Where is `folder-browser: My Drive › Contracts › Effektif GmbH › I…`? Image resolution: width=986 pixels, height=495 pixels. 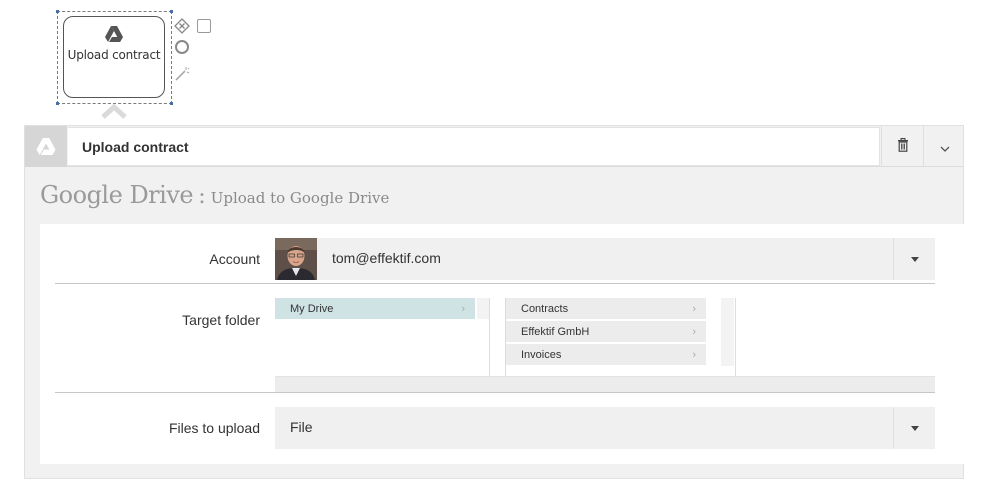
folder-browser: My Drive › Contracts › Effektif GmbH › I… is located at coordinates (605, 345).